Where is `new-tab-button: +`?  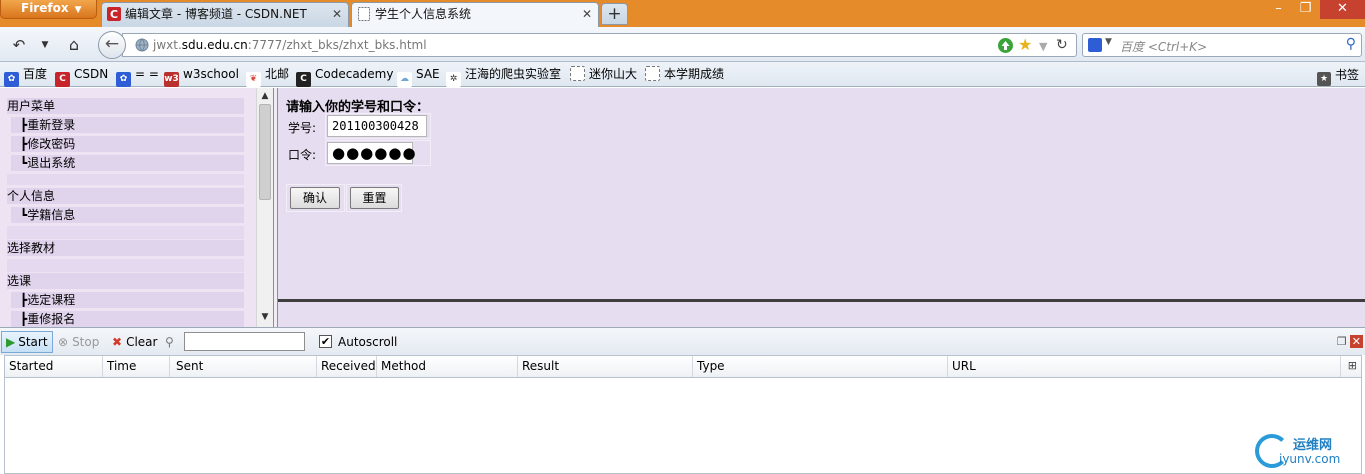
new-tab-button: + is located at coordinates (614, 14).